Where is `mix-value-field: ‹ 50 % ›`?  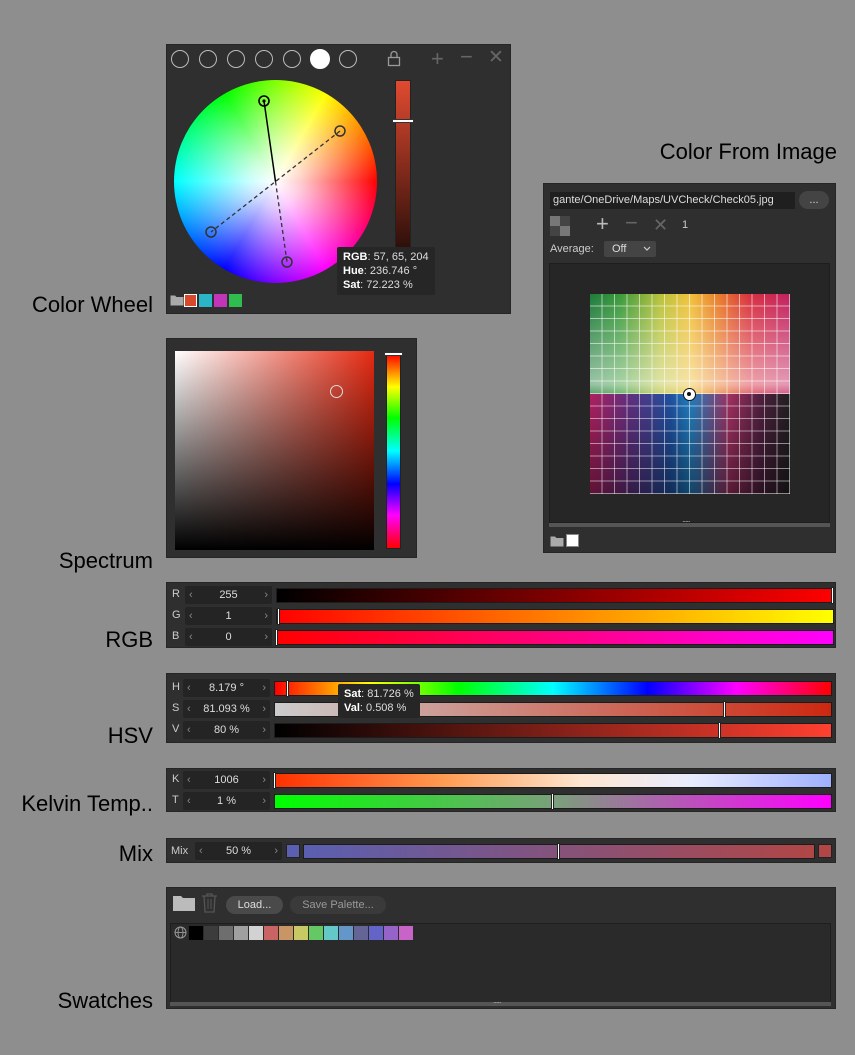
mix-value-field: ‹ 50 % › is located at coordinates (238, 851).